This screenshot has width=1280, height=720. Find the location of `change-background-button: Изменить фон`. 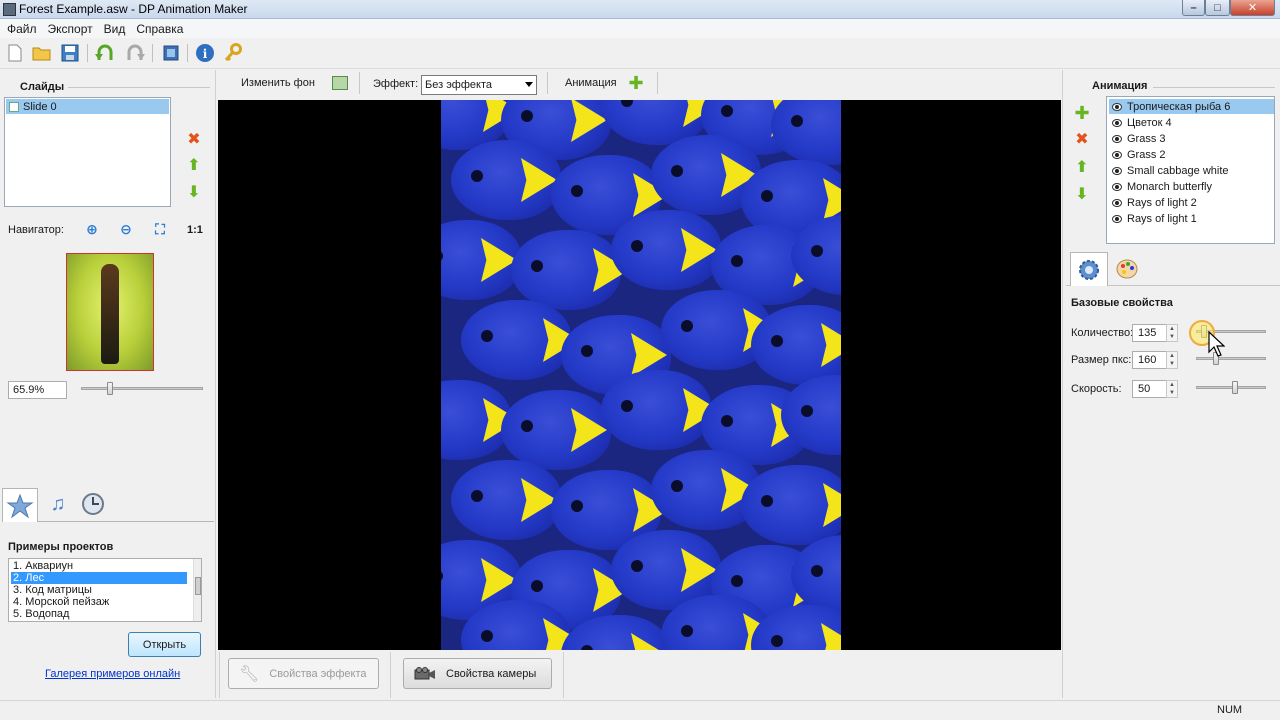

change-background-button: Изменить фон is located at coordinates (278, 83).